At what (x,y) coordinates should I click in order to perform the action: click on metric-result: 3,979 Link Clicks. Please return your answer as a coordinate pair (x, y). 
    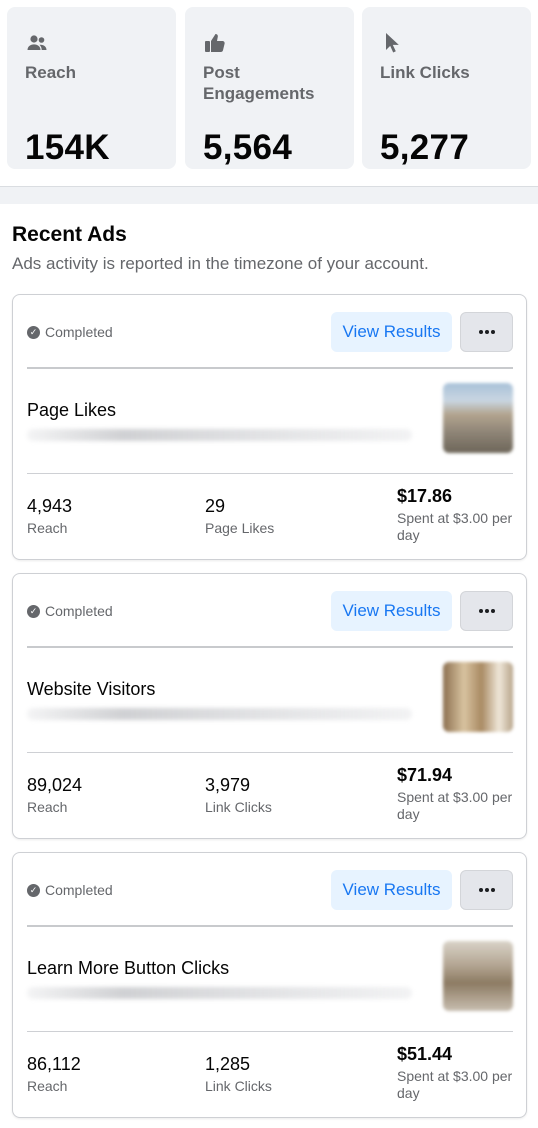
    Looking at the image, I should click on (238, 795).